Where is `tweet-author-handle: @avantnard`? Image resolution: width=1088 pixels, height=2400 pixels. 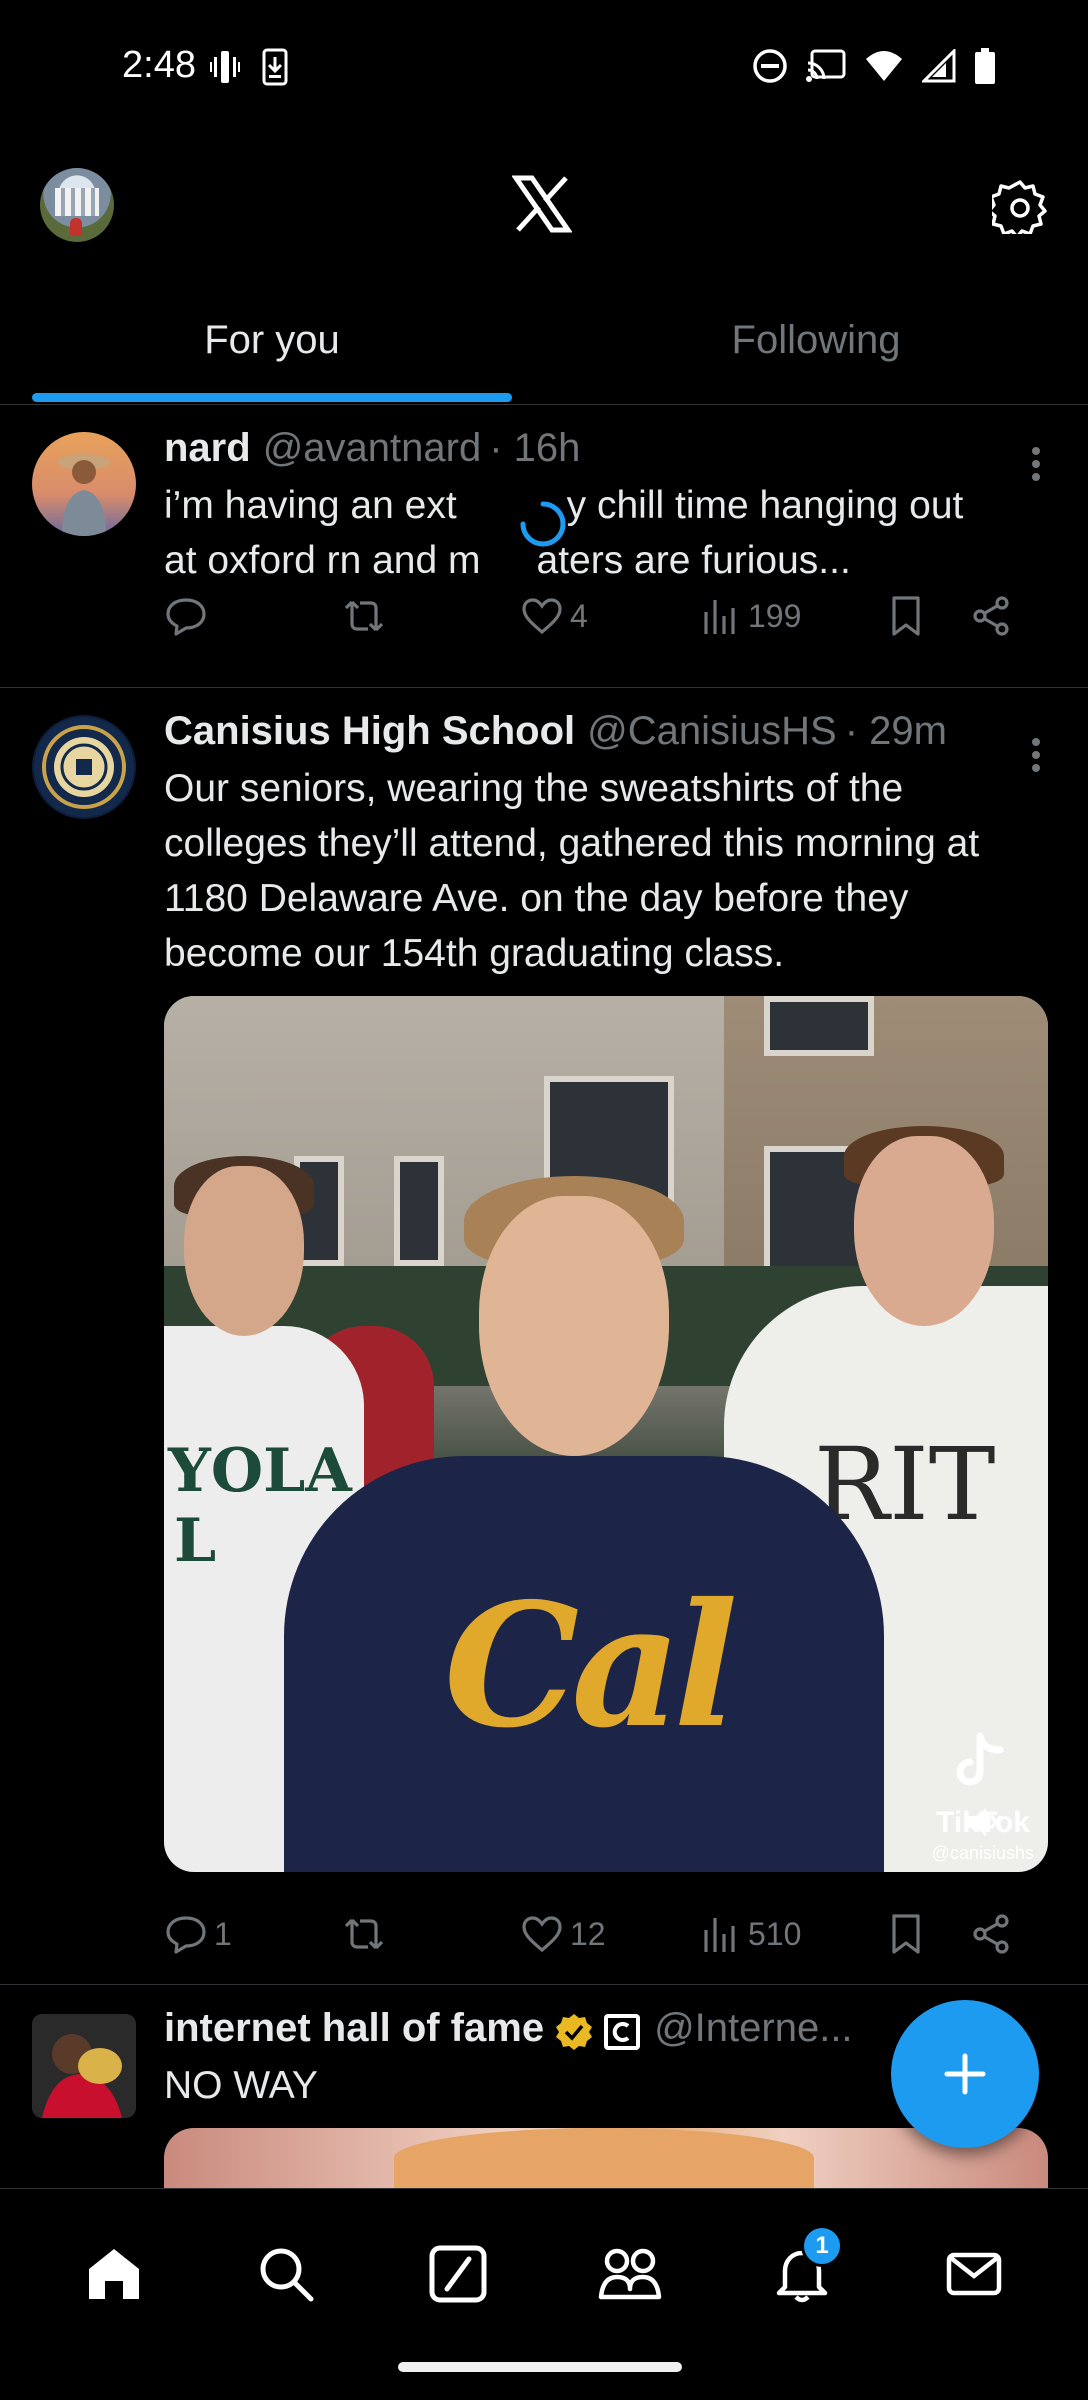 tweet-author-handle: @avantnard is located at coordinates (372, 448).